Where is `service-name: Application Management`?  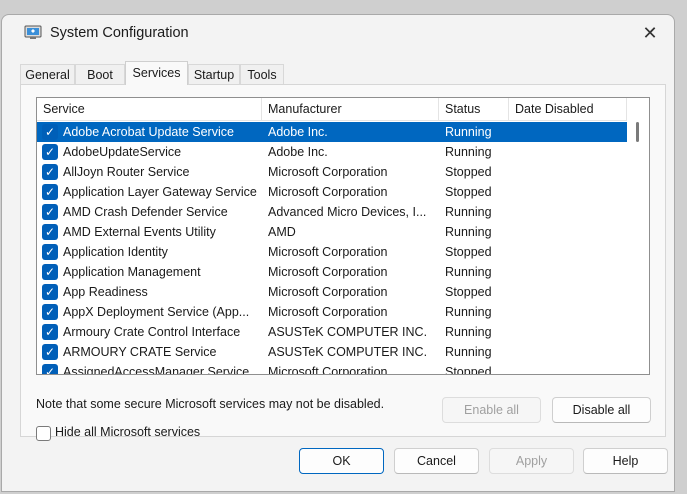
service-name: Application Management is located at coordinates (132, 272).